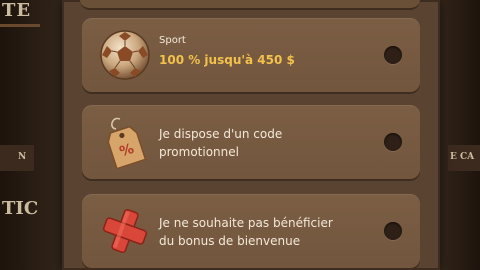 Image resolution: width=480 pixels, height=270 pixels. What do you see at coordinates (17, 158) in the screenshot?
I see `background-bar-left` at bounding box center [17, 158].